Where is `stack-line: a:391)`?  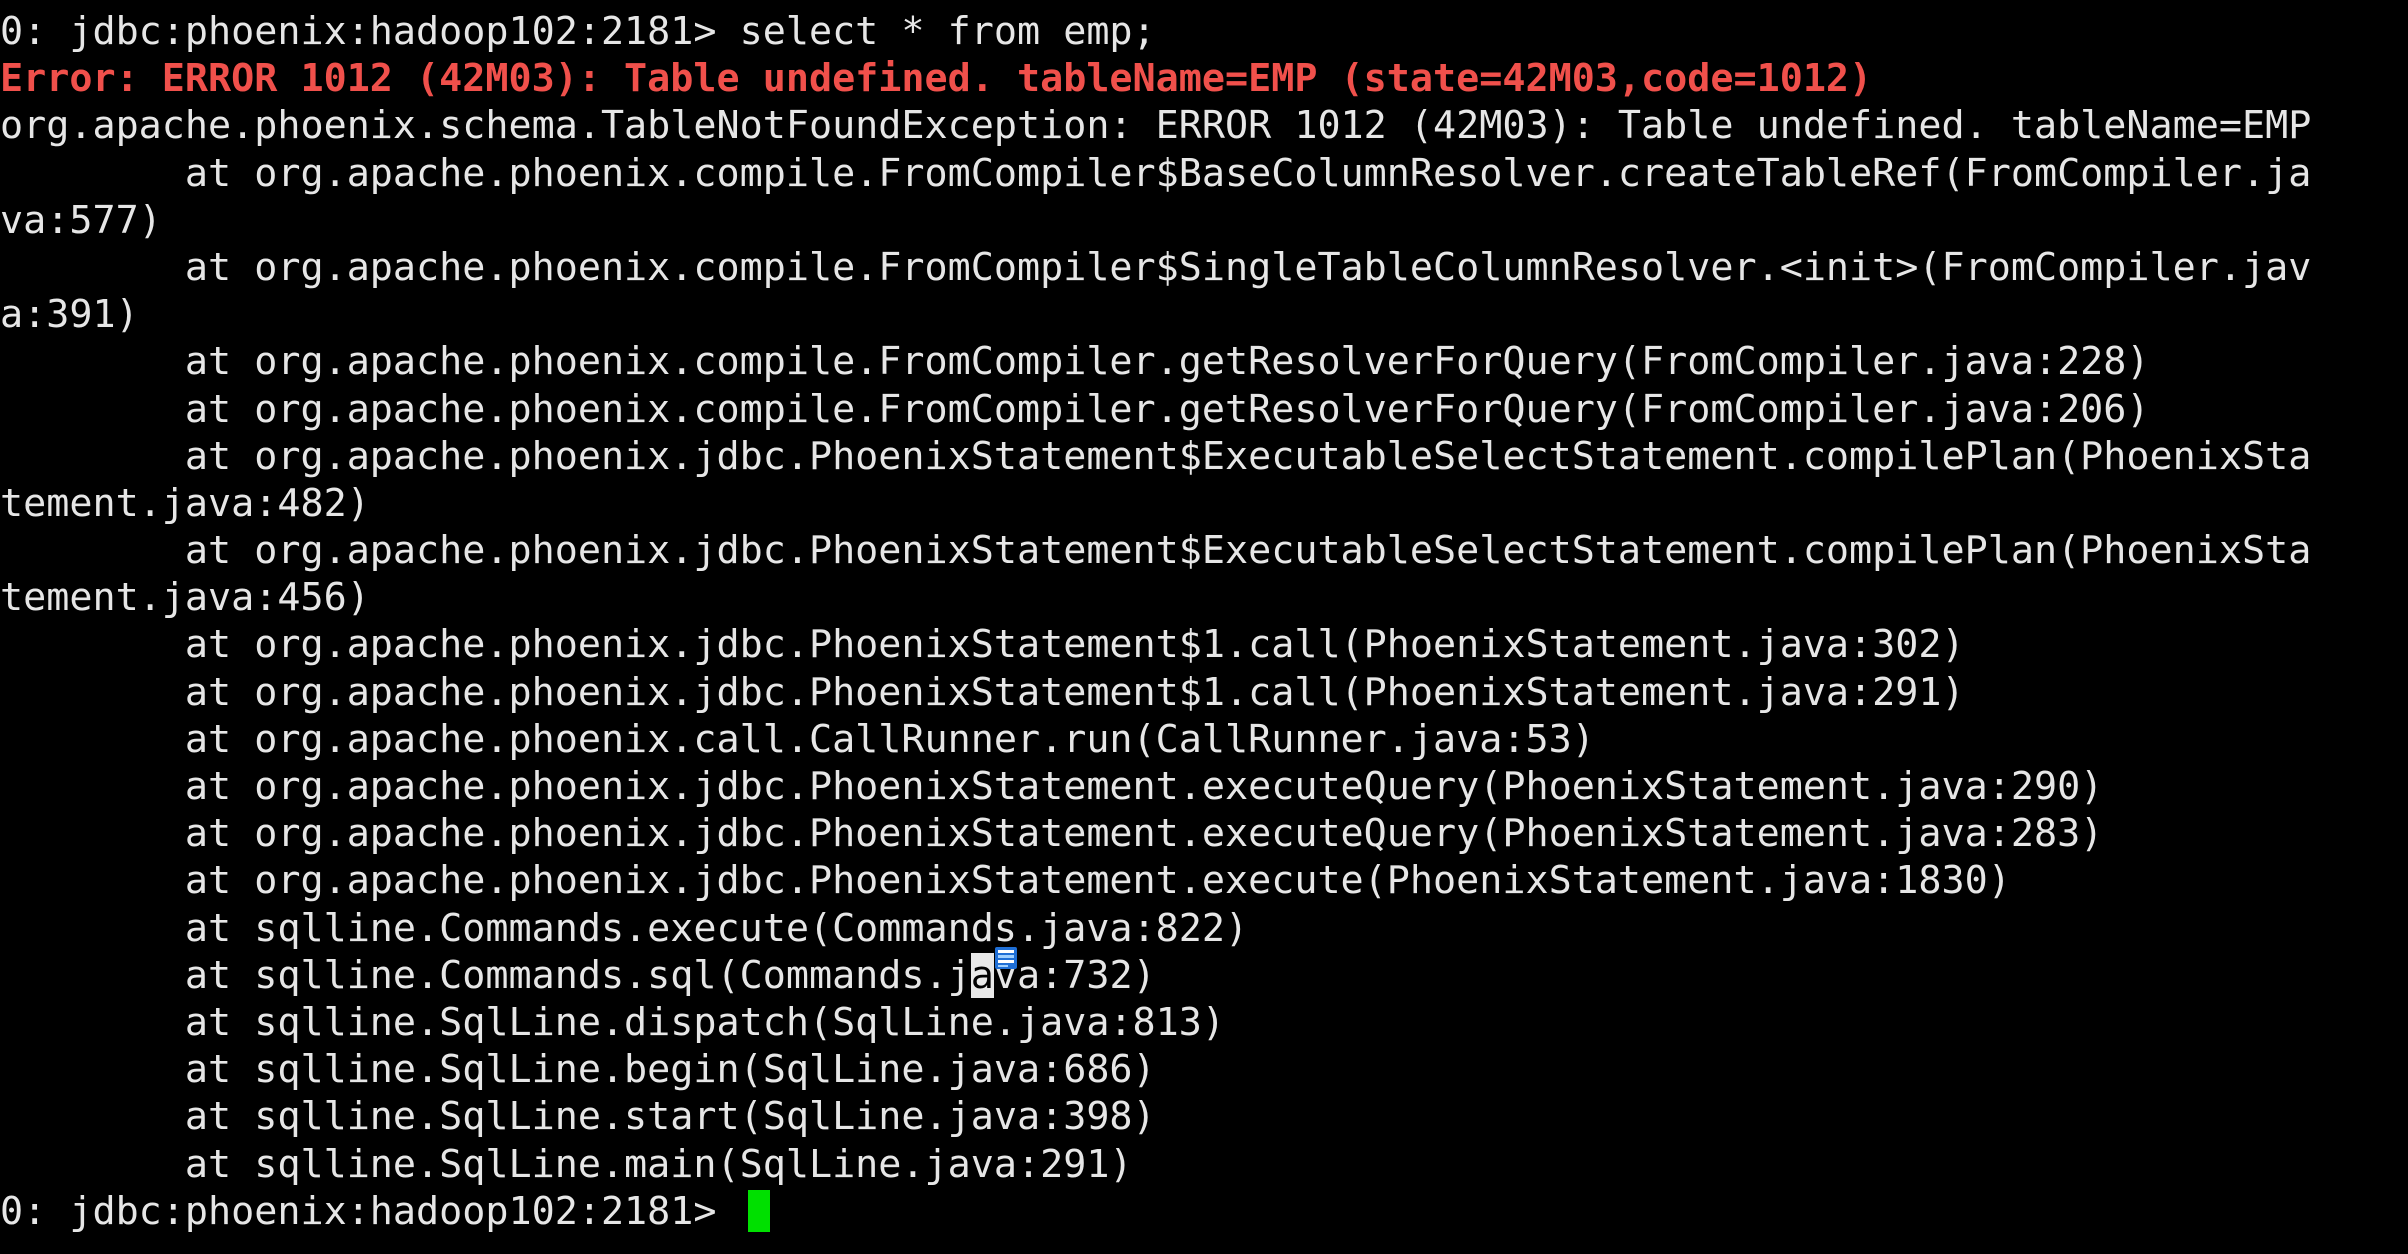
stack-line: a:391) is located at coordinates (69, 315).